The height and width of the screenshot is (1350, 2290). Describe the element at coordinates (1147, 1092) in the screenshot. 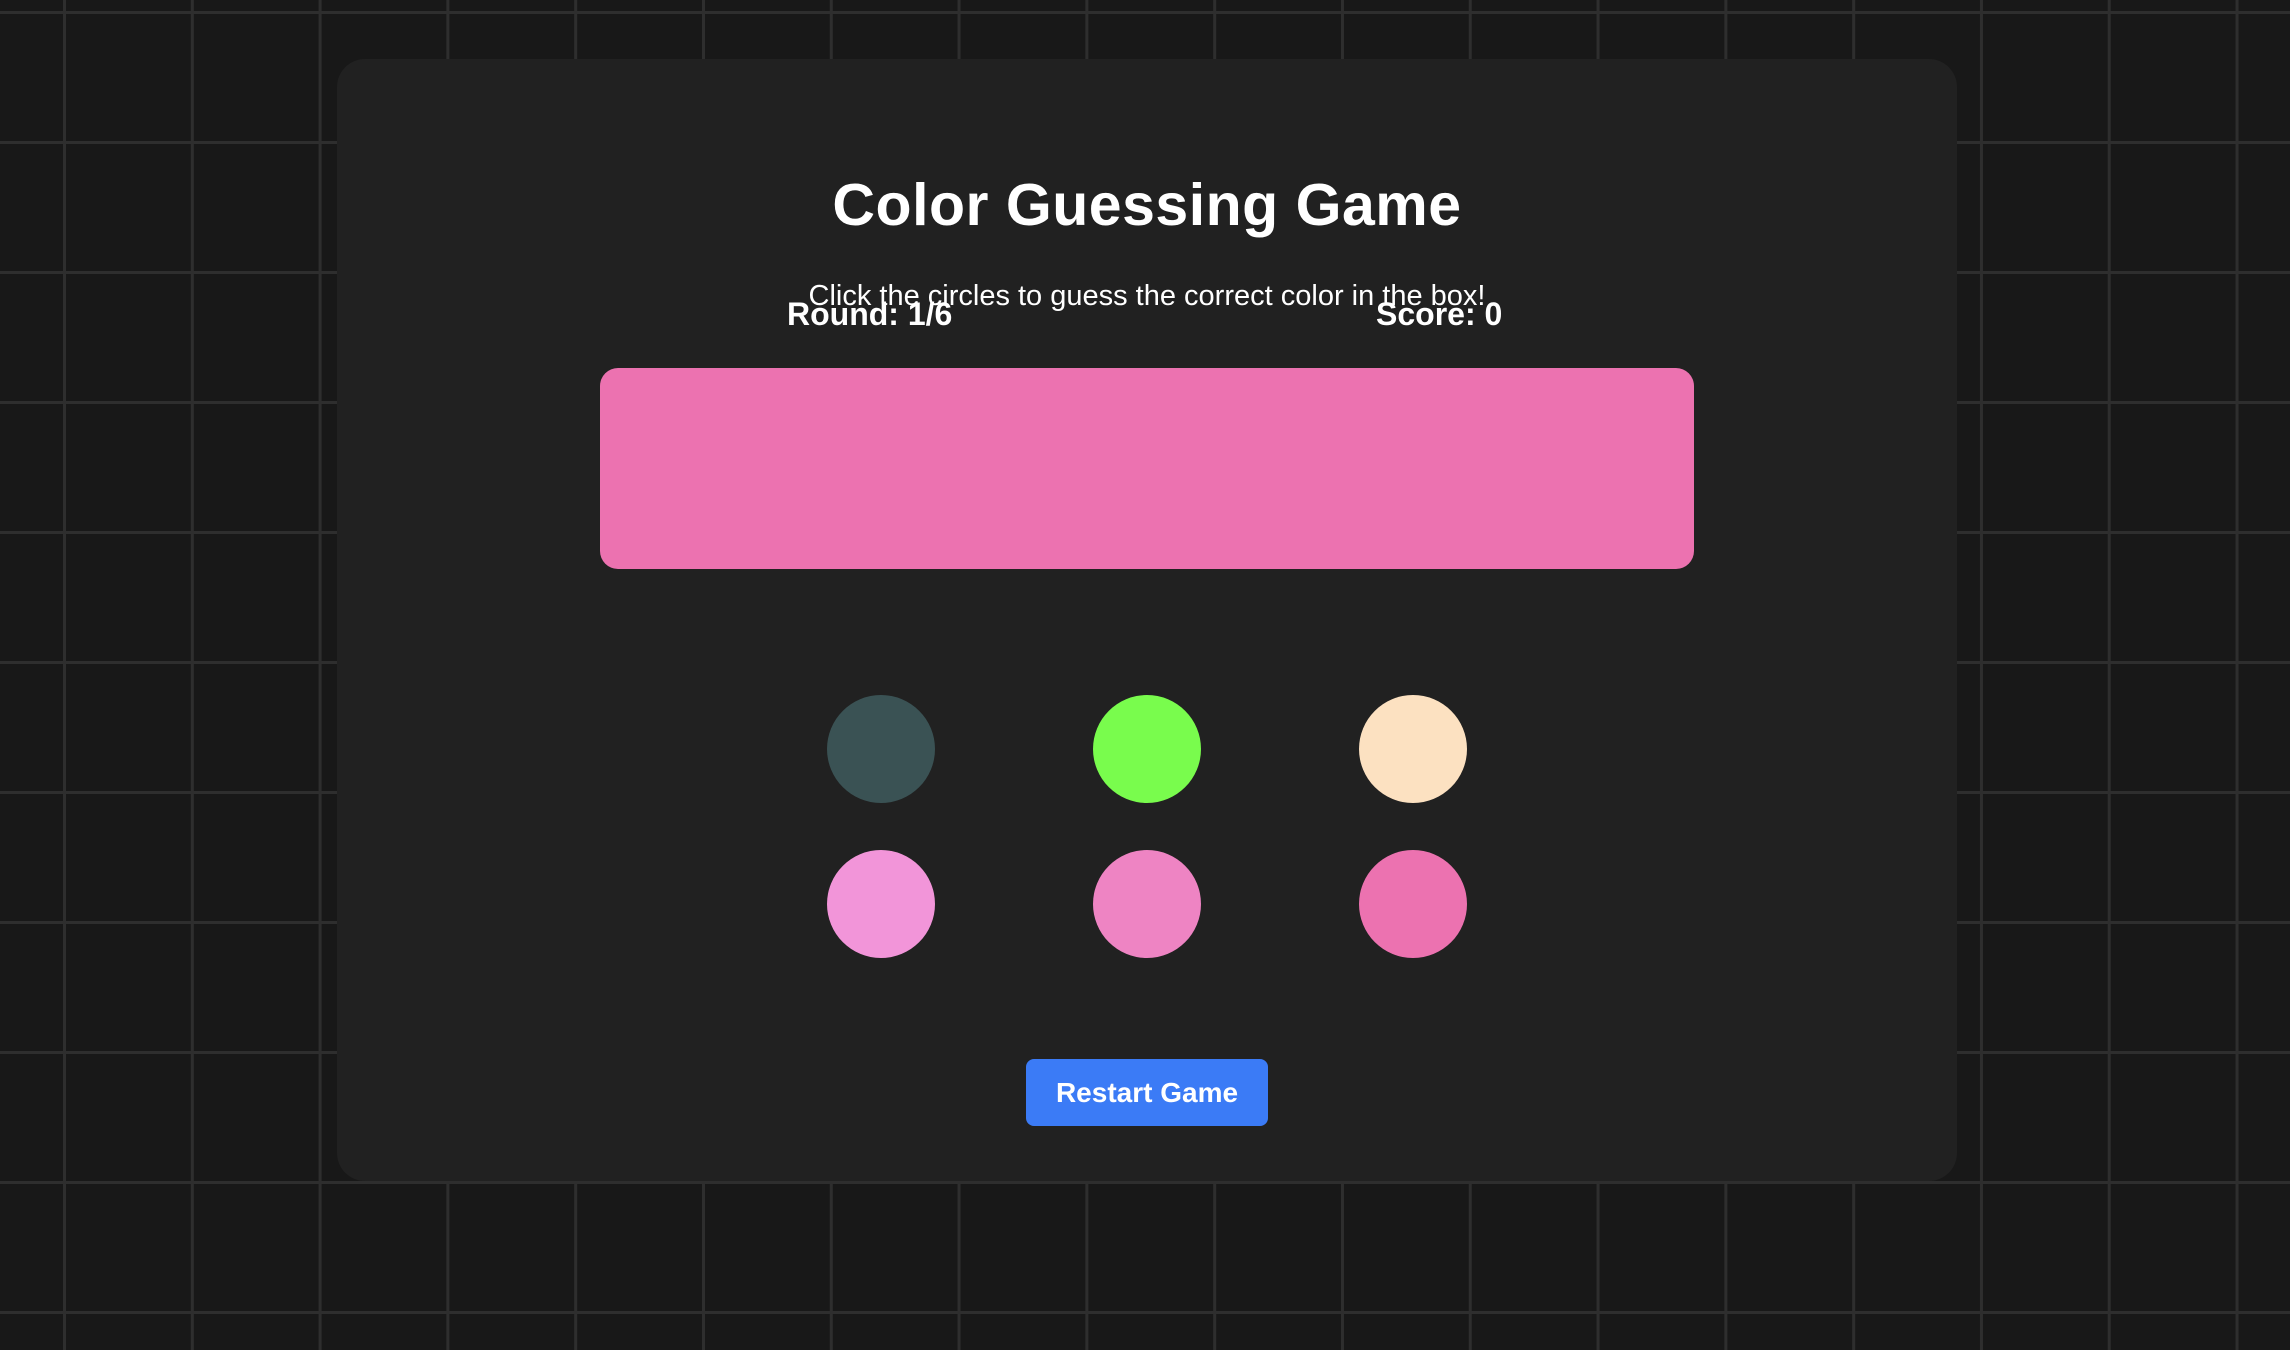

I see `restart-button: Restart Game` at that location.